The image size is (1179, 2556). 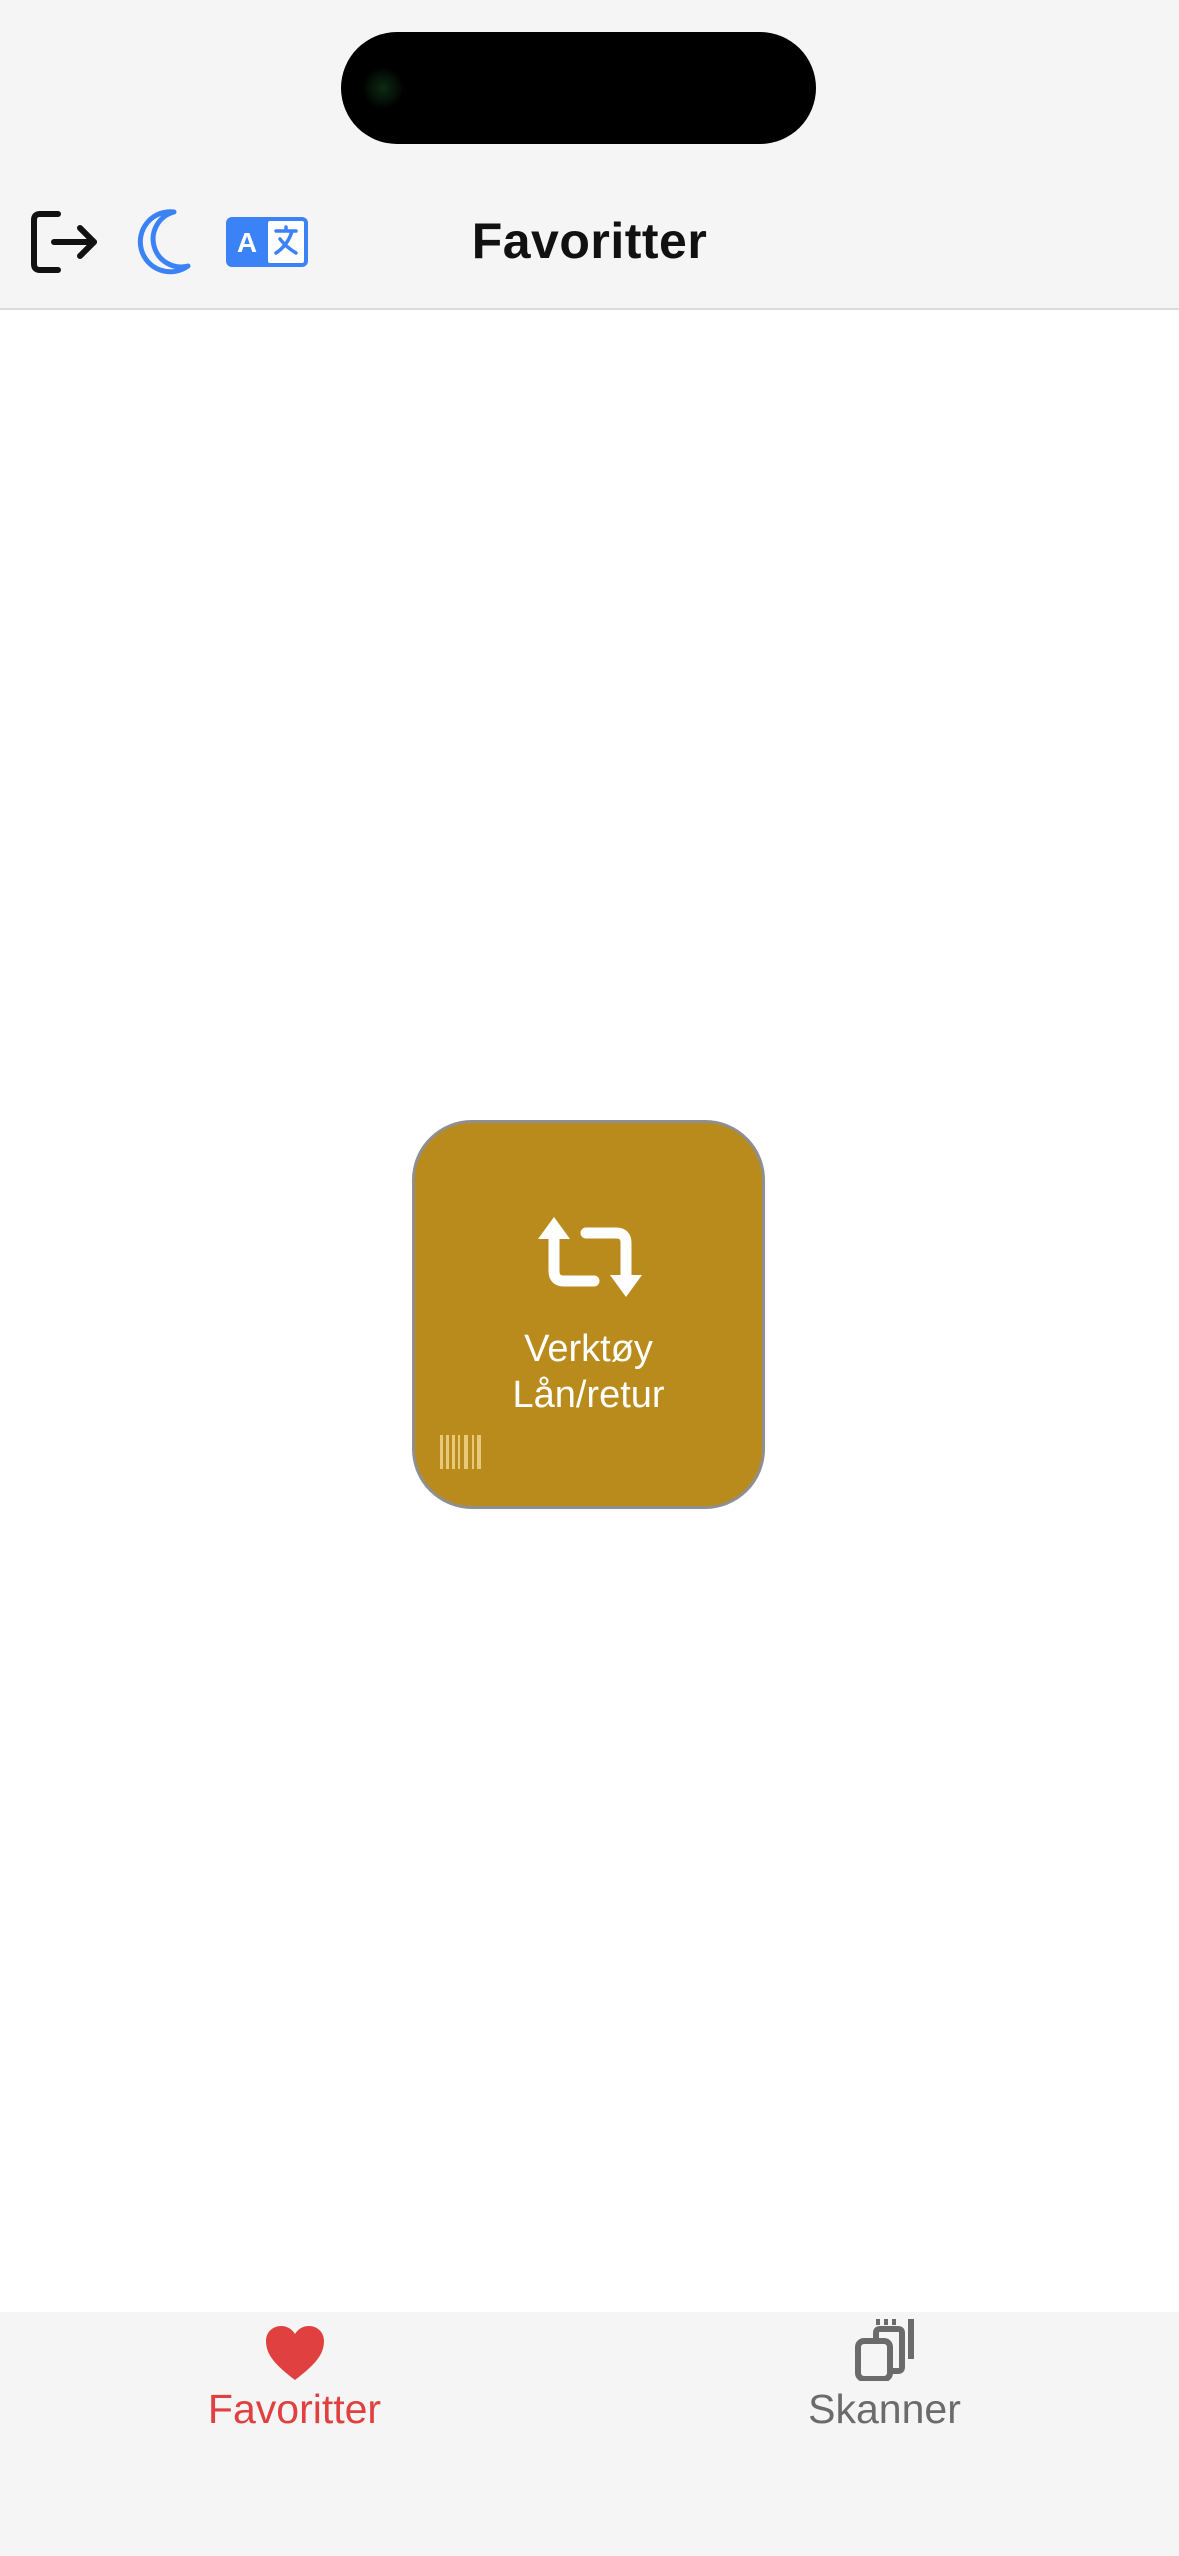 I want to click on tile-title-line1: Verktøy, so click(x=588, y=1349).